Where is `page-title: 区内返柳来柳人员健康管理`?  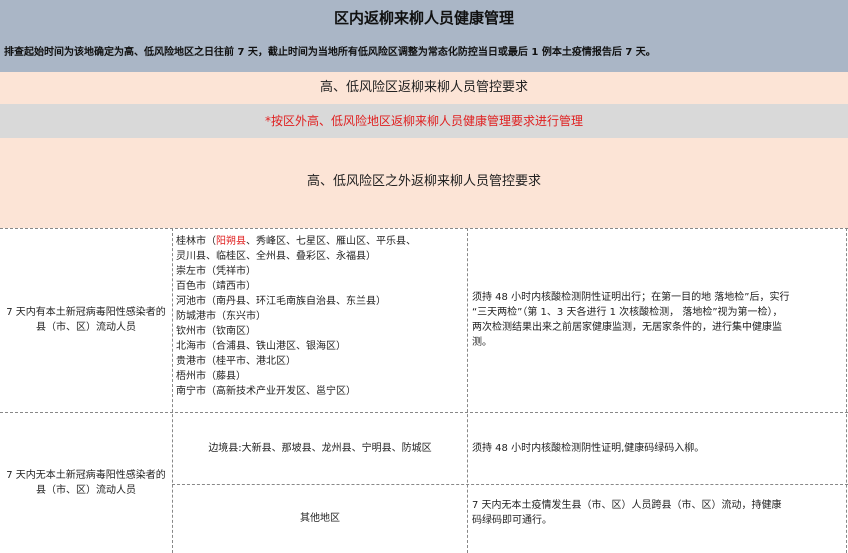 page-title: 区内返柳来柳人员健康管理 is located at coordinates (423, 18).